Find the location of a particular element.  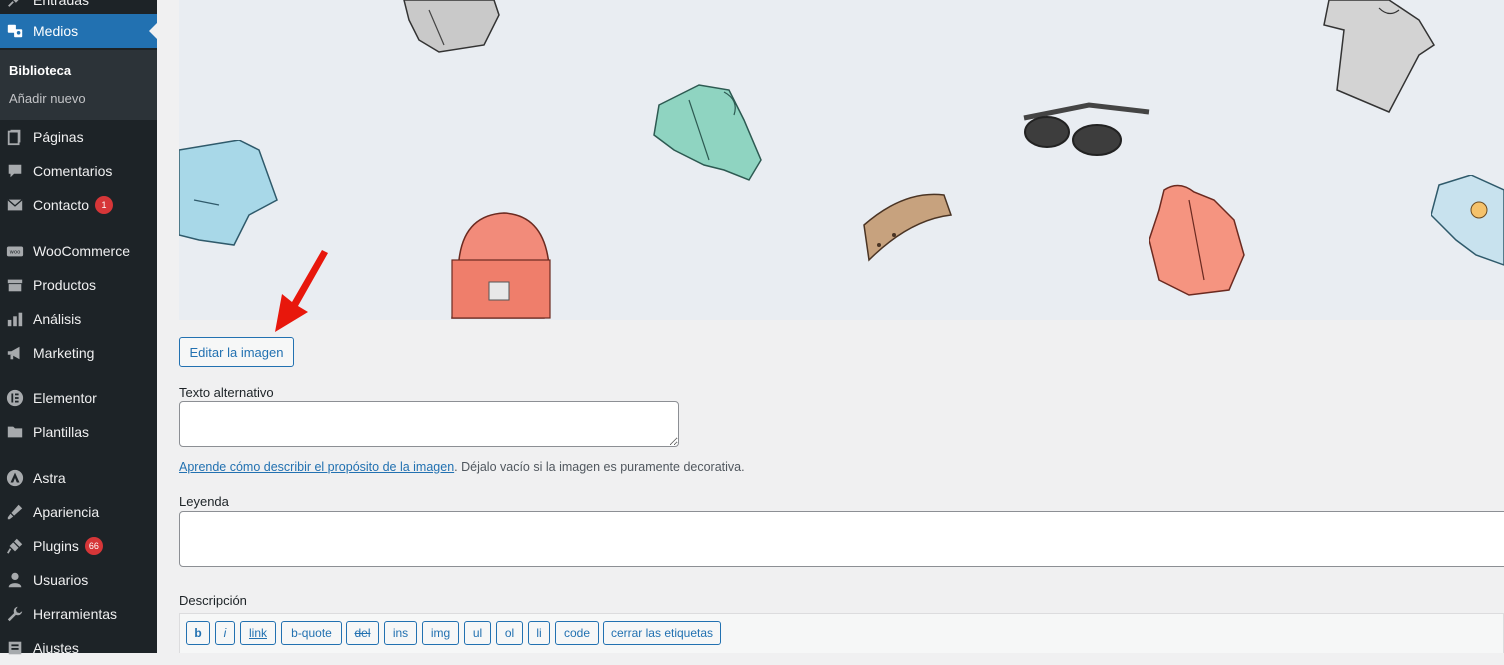

menu-item-usuarios: Usuarios is located at coordinates (78, 580).